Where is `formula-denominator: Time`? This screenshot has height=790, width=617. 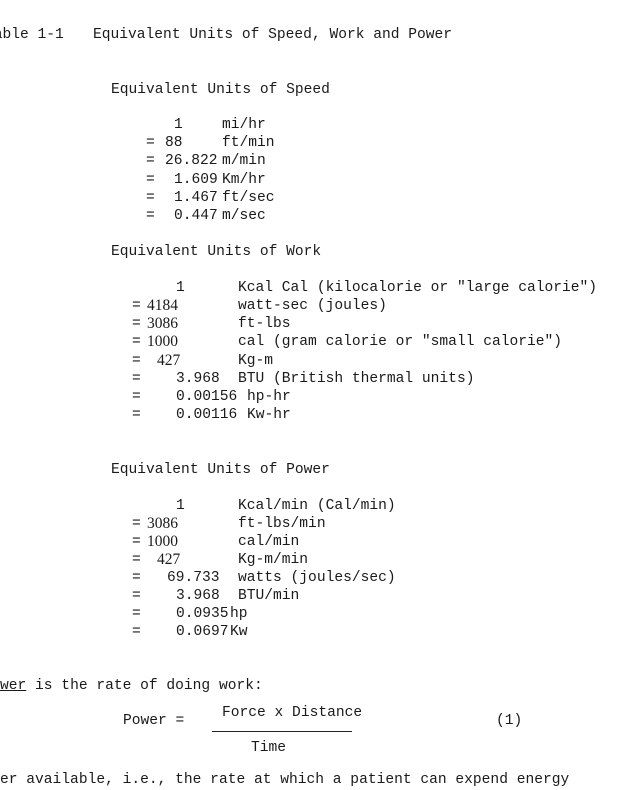
formula-denominator: Time is located at coordinates (269, 748).